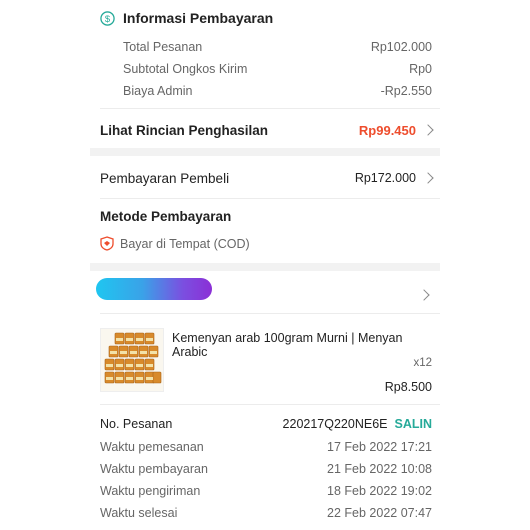 The width and height of the screenshot is (530, 530). I want to click on buyer-payment-value: Rp172.000, so click(385, 178).